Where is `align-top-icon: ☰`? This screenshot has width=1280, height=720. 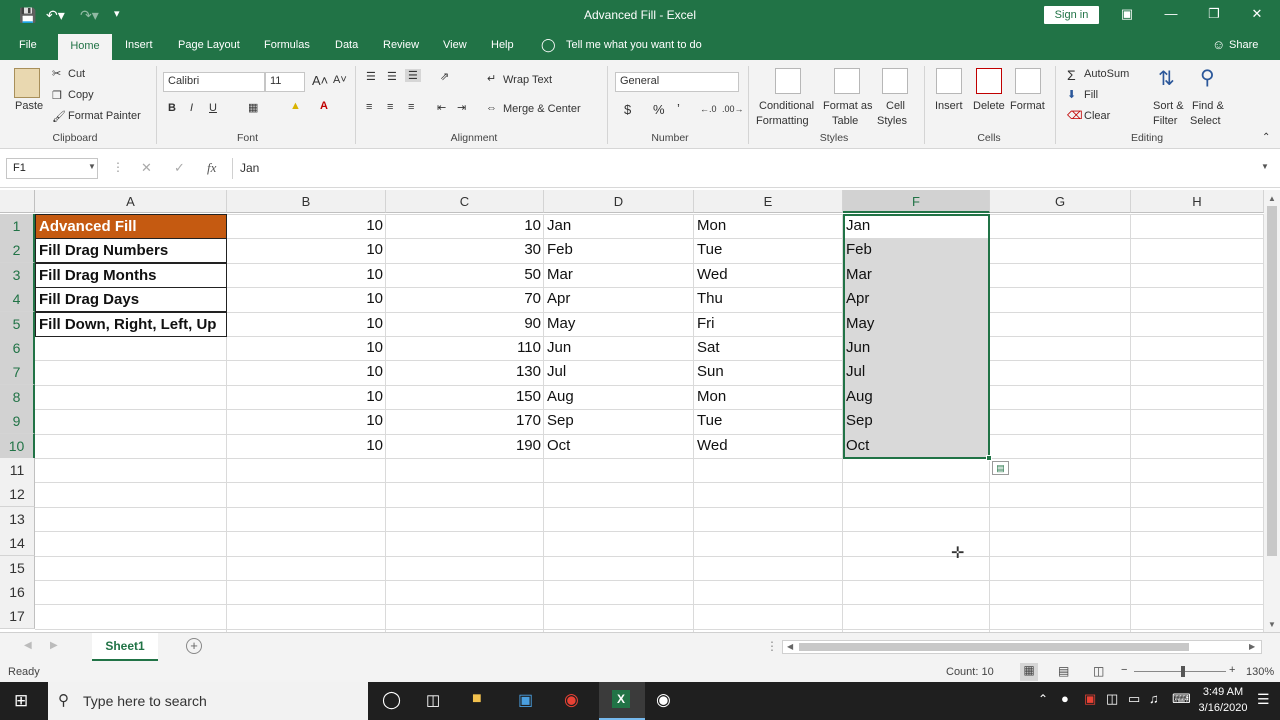 align-top-icon: ☰ is located at coordinates (371, 76).